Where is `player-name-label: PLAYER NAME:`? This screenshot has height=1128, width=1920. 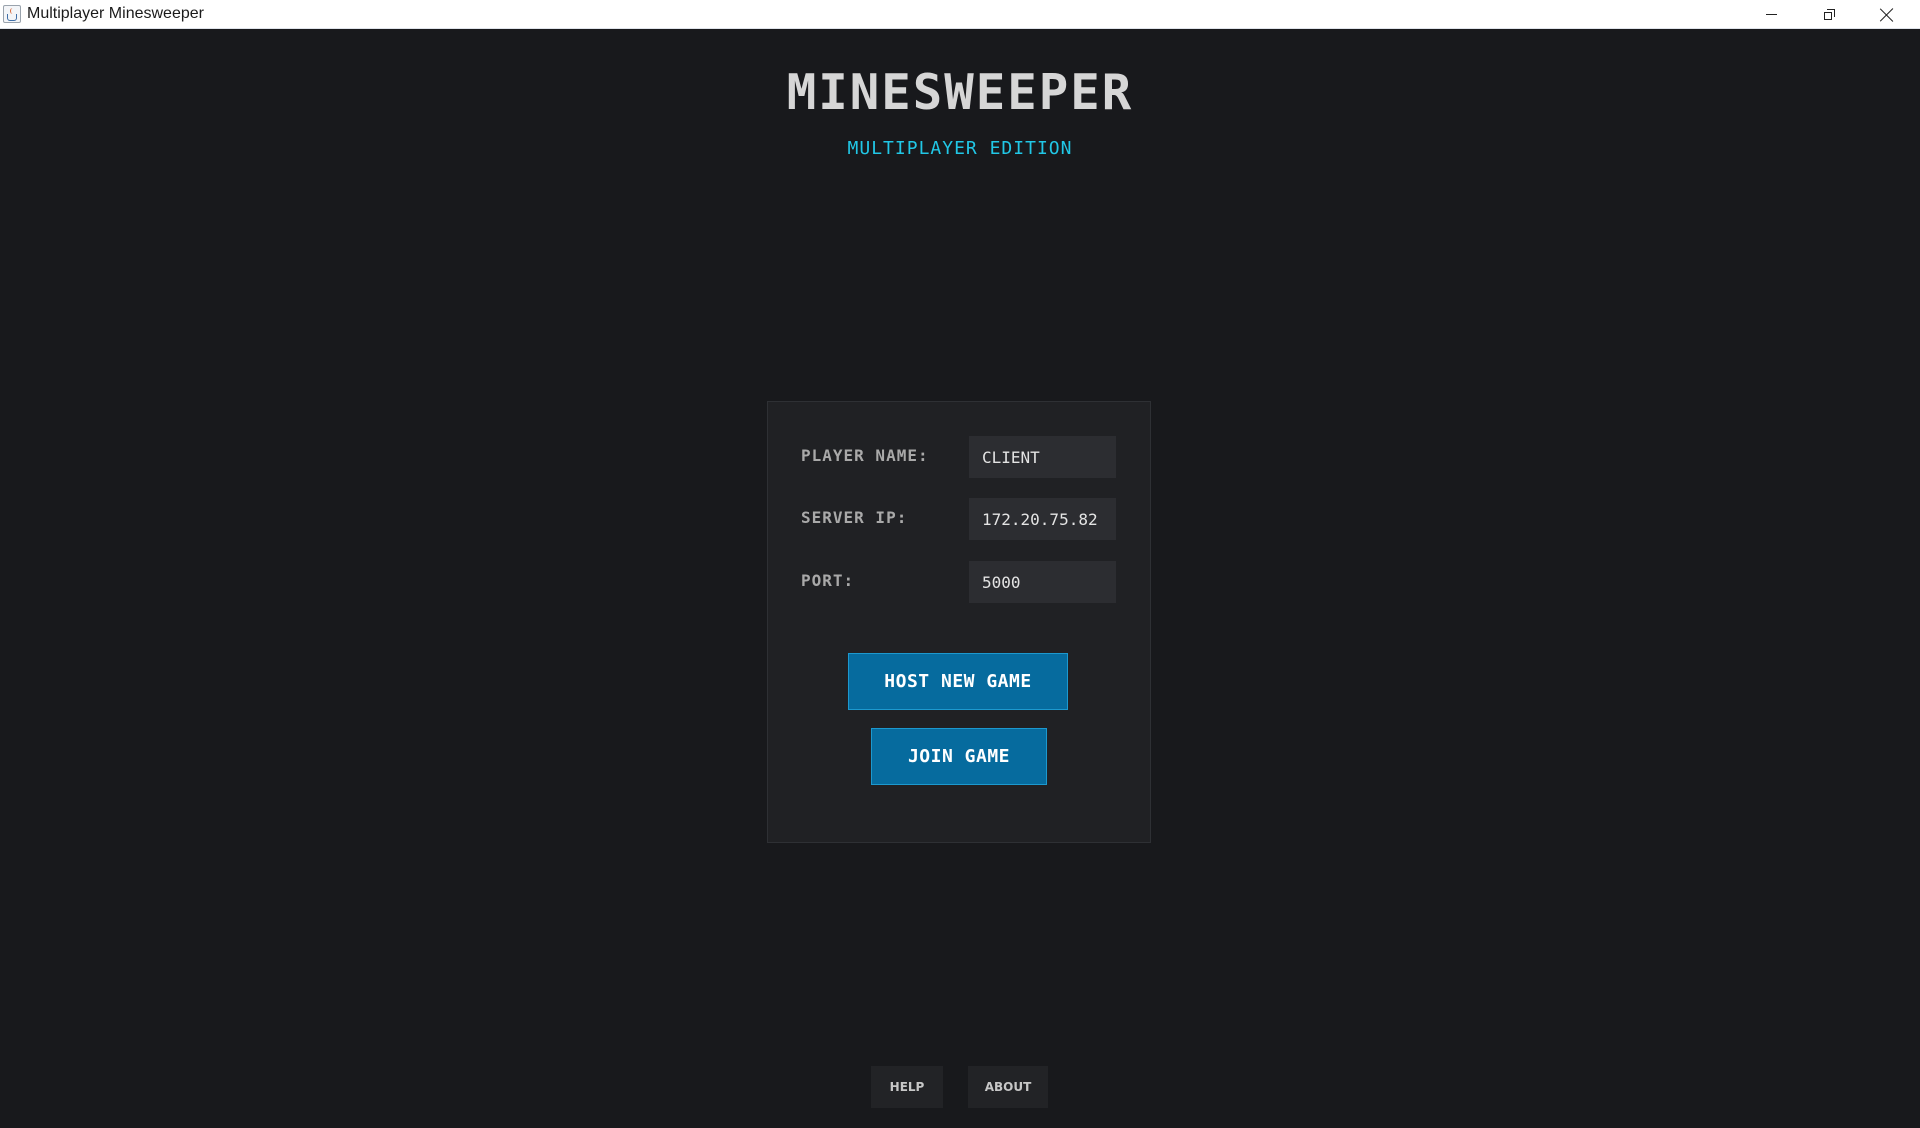 player-name-label: PLAYER NAME: is located at coordinates (865, 455).